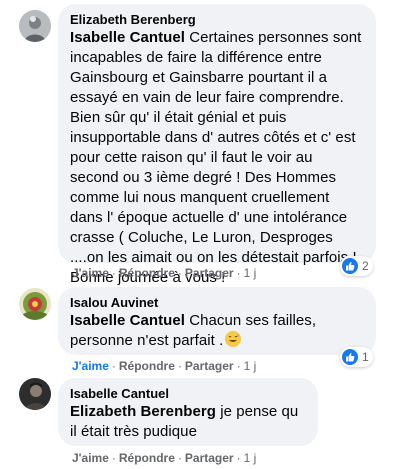 This screenshot has width=401, height=469. Describe the element at coordinates (143, 411) in the screenshot. I see `mention-link: Elizabeth Berenberg` at that location.